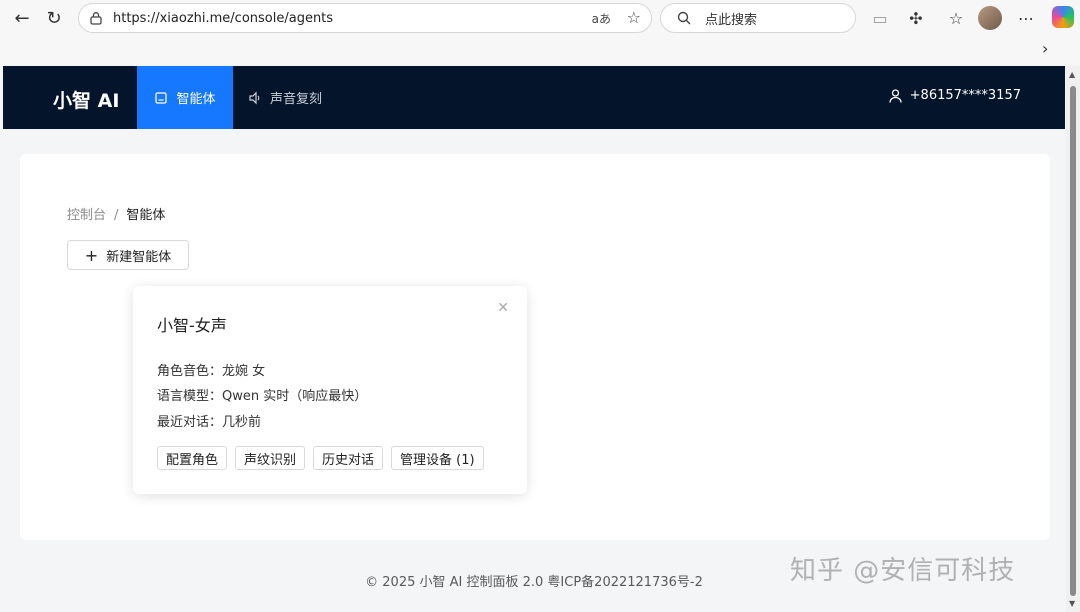 This screenshot has height=612, width=1080. I want to click on breadcrumb-root: 控制台, so click(86, 215).